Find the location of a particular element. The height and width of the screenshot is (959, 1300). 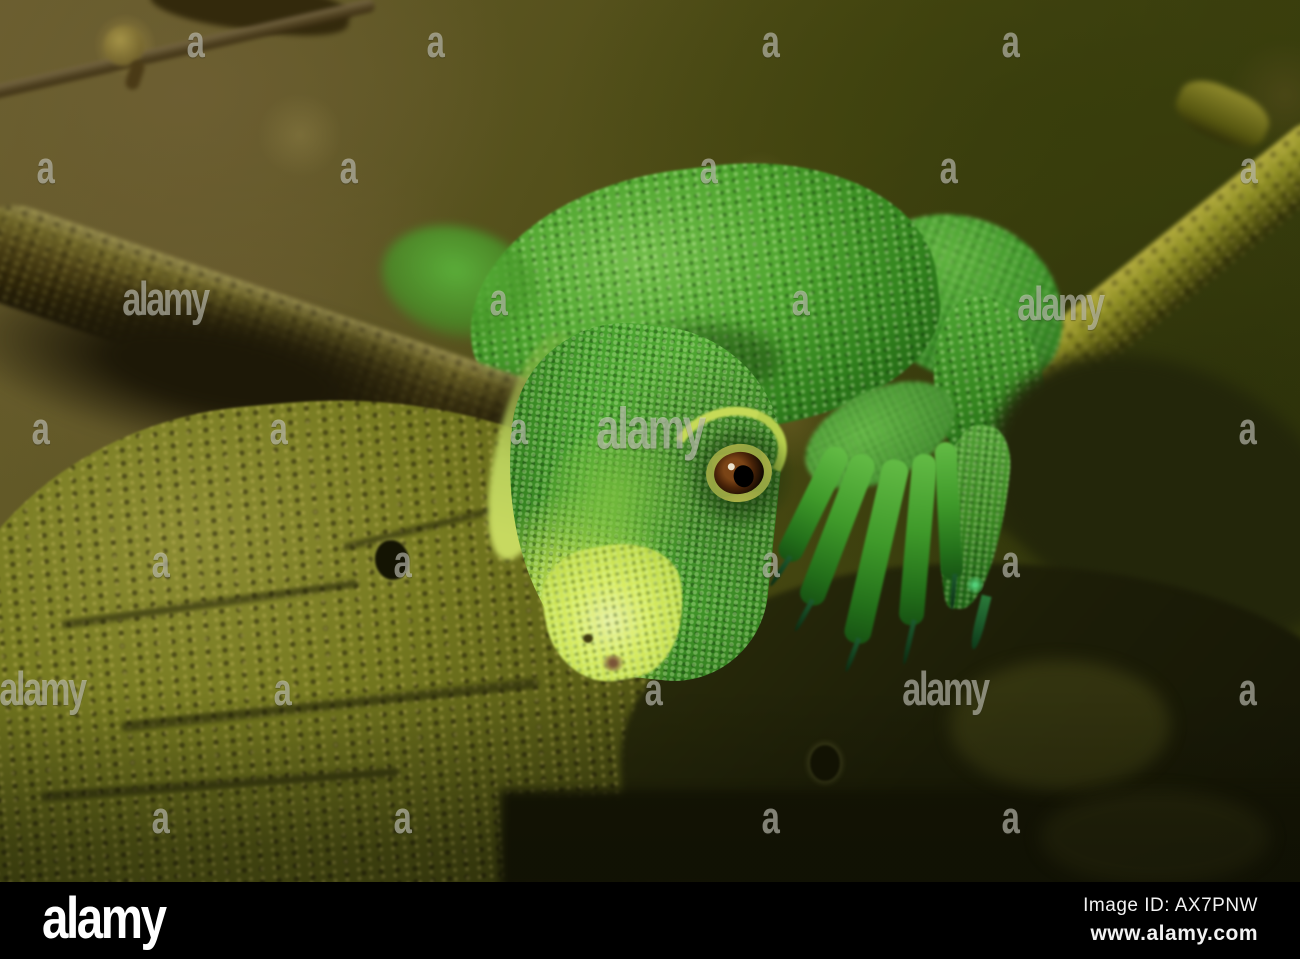

alamy-website-url: www.alamy.com is located at coordinates (1174, 933).